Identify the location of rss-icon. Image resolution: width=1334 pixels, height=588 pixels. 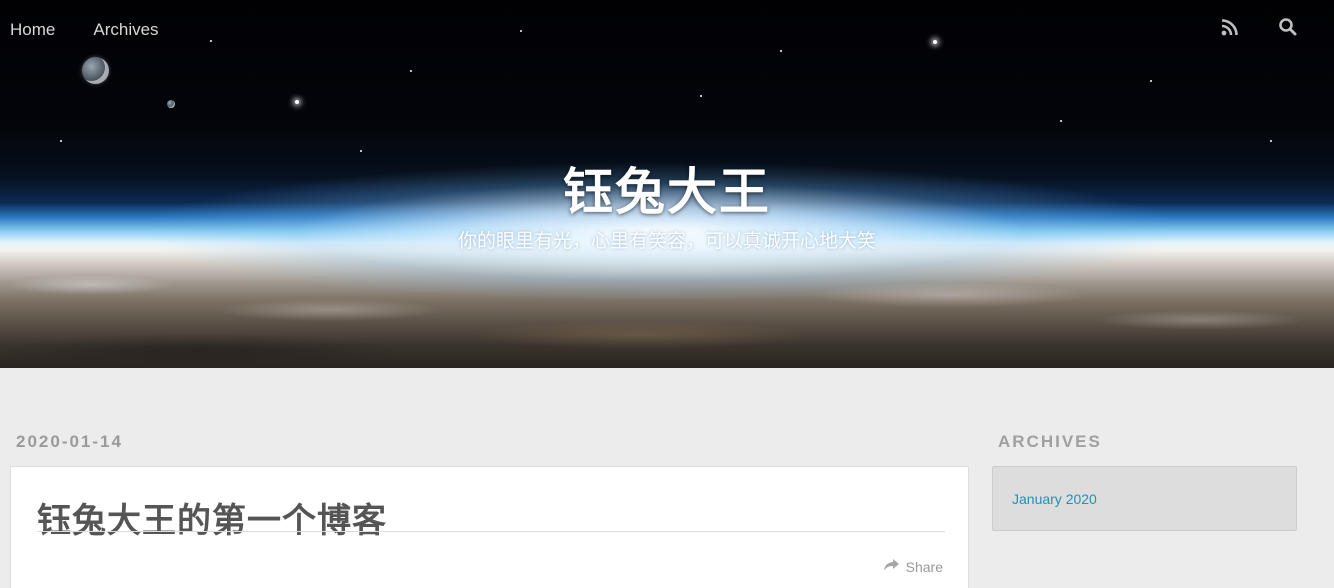
(1230, 27).